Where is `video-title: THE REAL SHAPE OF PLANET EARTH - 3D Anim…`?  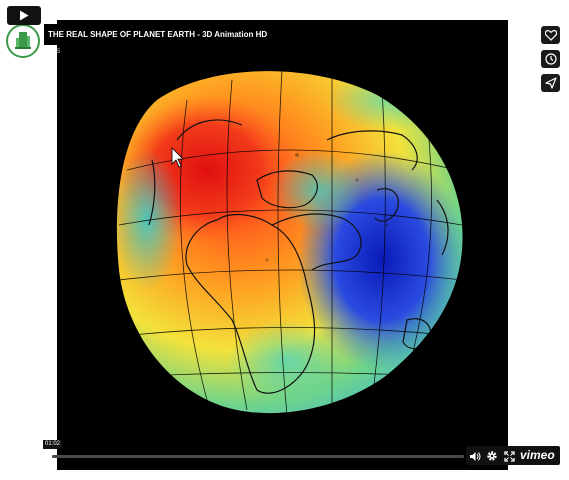
video-title: THE REAL SHAPE OF PLANET EARTH - 3D Anim… is located at coordinates (158, 34).